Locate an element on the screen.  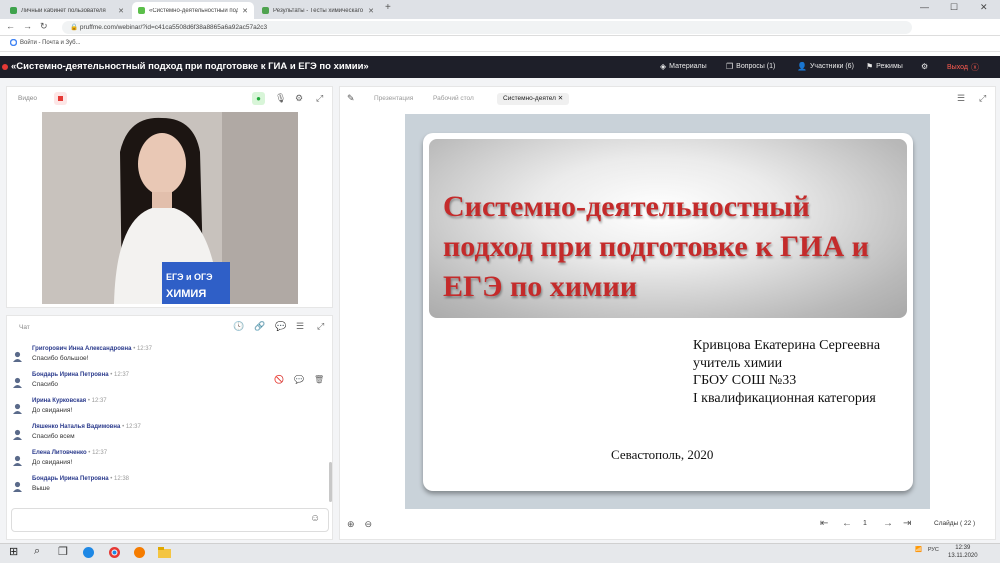
chat-message: Ирина Курковская • 12:37 До свидания! is located at coordinates (162, 410).